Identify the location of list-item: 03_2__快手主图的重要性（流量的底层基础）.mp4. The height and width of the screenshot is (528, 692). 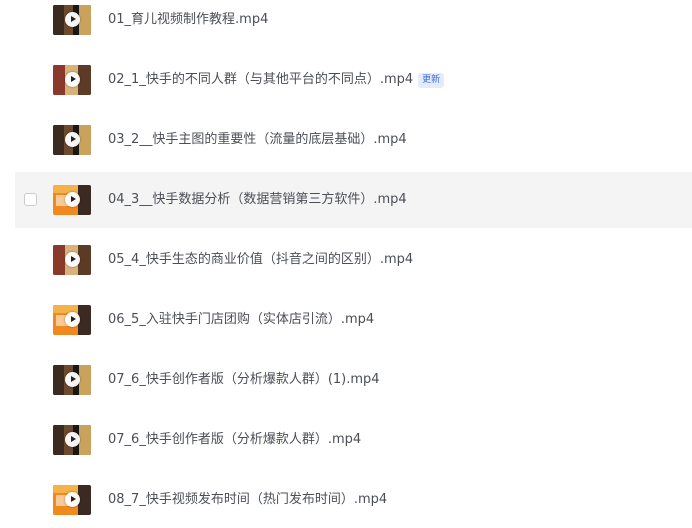
(353, 140).